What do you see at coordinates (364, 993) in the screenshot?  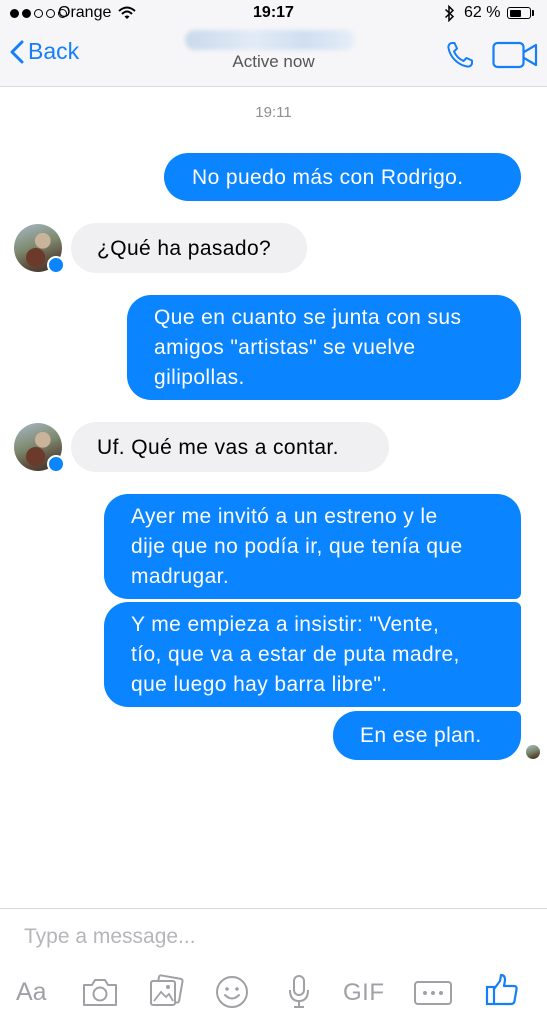 I see `gif-button: GIF` at bounding box center [364, 993].